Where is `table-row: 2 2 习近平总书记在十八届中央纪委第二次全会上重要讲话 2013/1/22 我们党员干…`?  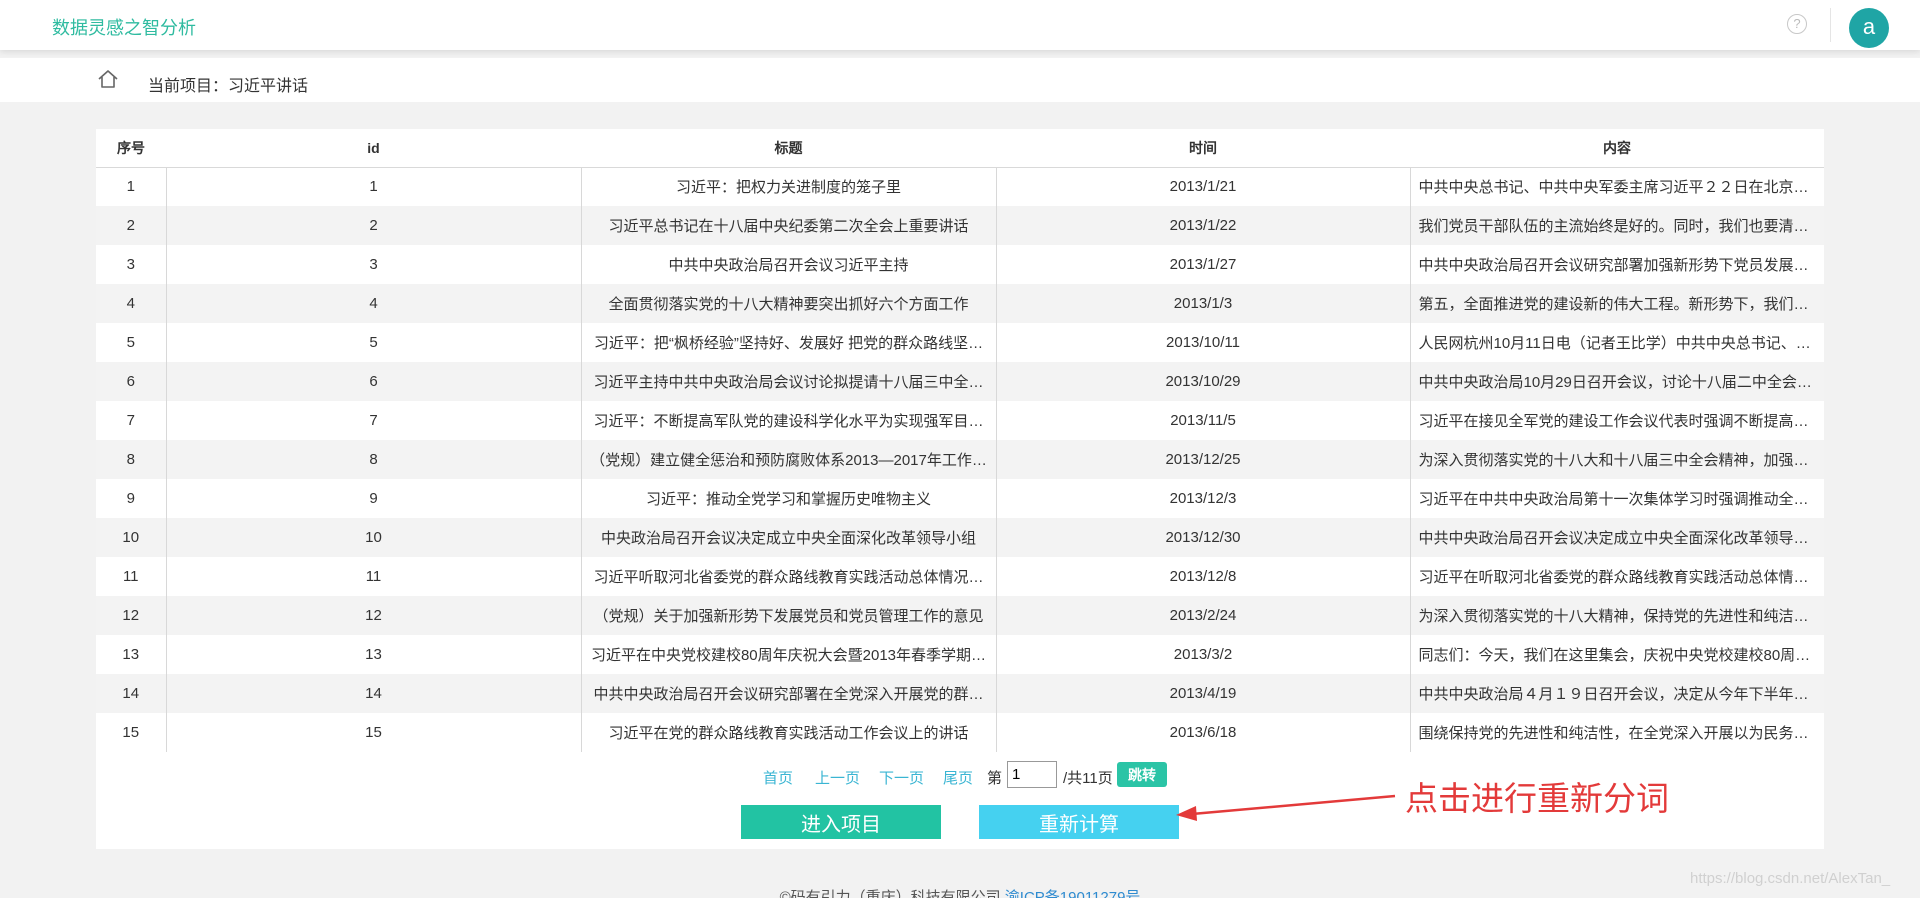
table-row: 2 2 习近平总书记在十八届中央纪委第二次全会上重要讲话 2013/1/22 我们党员干… is located at coordinates (960, 225).